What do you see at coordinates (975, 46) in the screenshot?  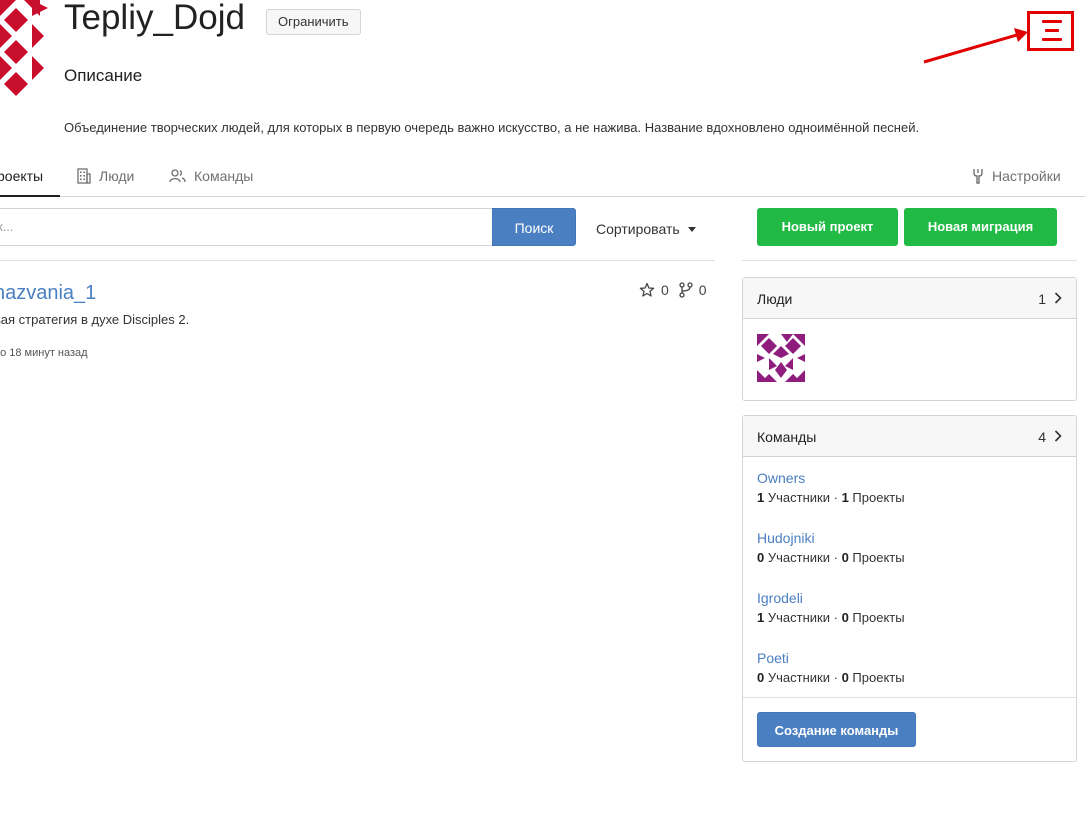 I see `arrow-annotation` at bounding box center [975, 46].